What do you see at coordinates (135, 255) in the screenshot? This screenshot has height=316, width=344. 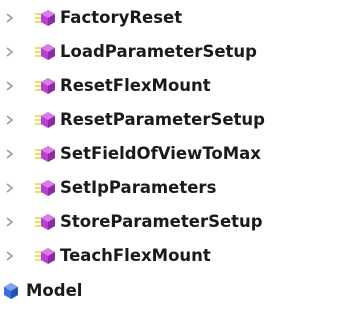 I see `tree-node-label: TeachFlexMount` at bounding box center [135, 255].